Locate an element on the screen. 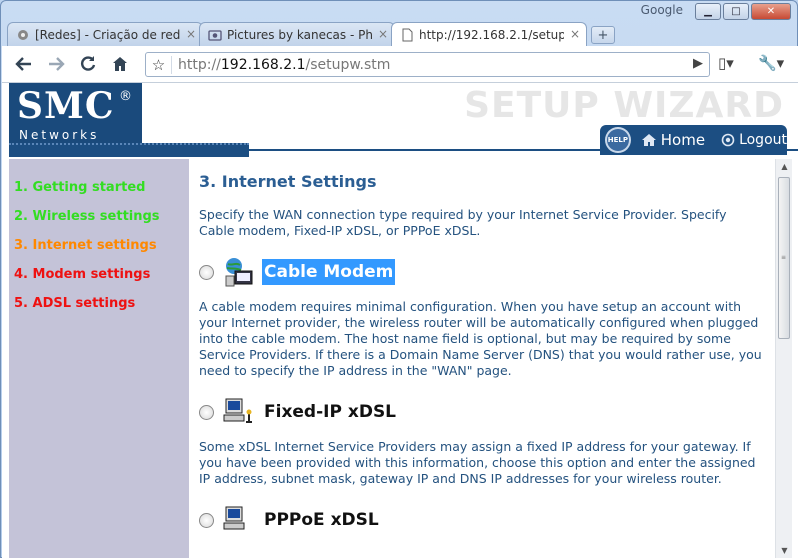 This screenshot has width=798, height=558. page-icon is located at coordinates (407, 34).